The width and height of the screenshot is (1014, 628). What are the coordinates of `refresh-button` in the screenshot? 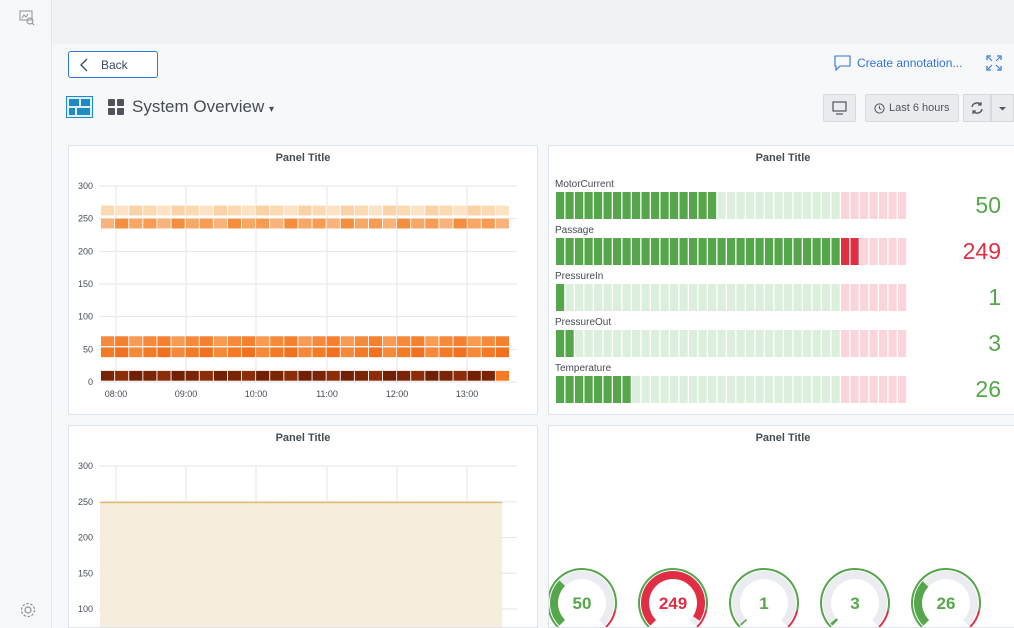 It's located at (977, 108).